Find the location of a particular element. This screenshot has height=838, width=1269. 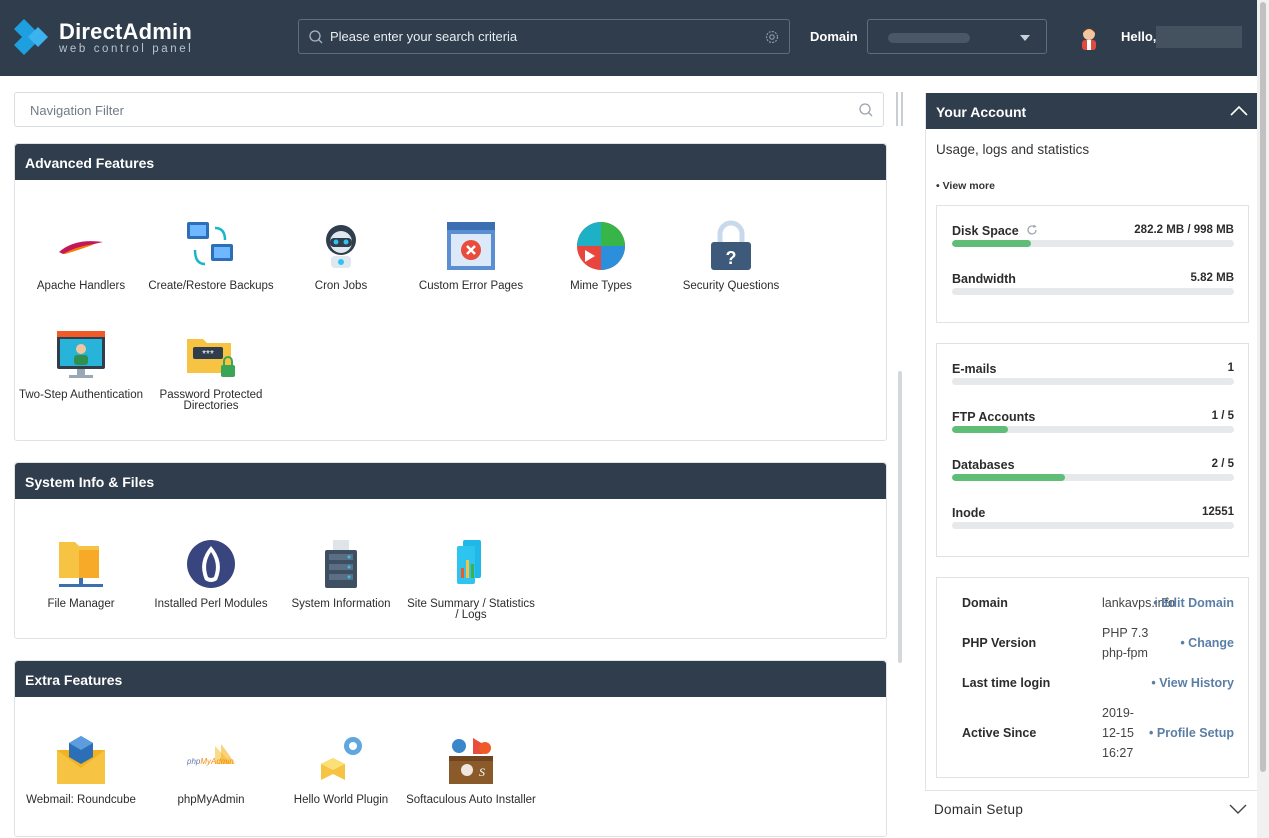

stat-name: Databases is located at coordinates (983, 465).